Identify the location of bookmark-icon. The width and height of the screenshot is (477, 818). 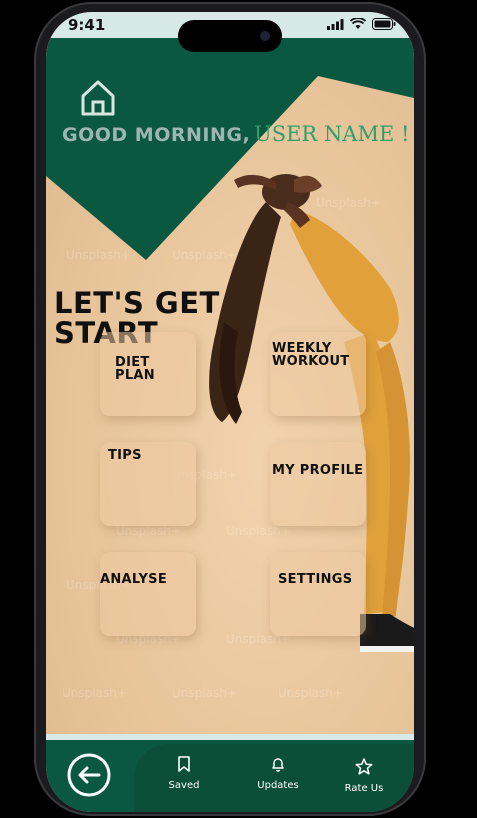
(184, 764).